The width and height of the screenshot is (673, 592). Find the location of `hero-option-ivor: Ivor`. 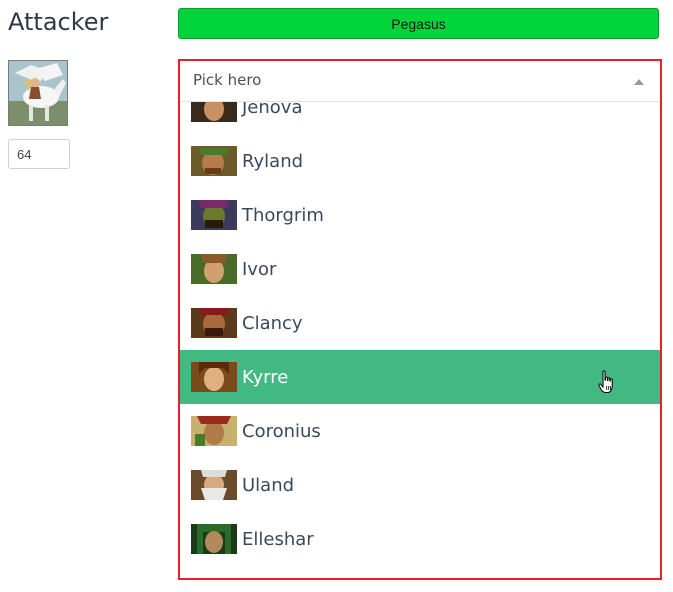

hero-option-ivor: Ivor is located at coordinates (420, 269).